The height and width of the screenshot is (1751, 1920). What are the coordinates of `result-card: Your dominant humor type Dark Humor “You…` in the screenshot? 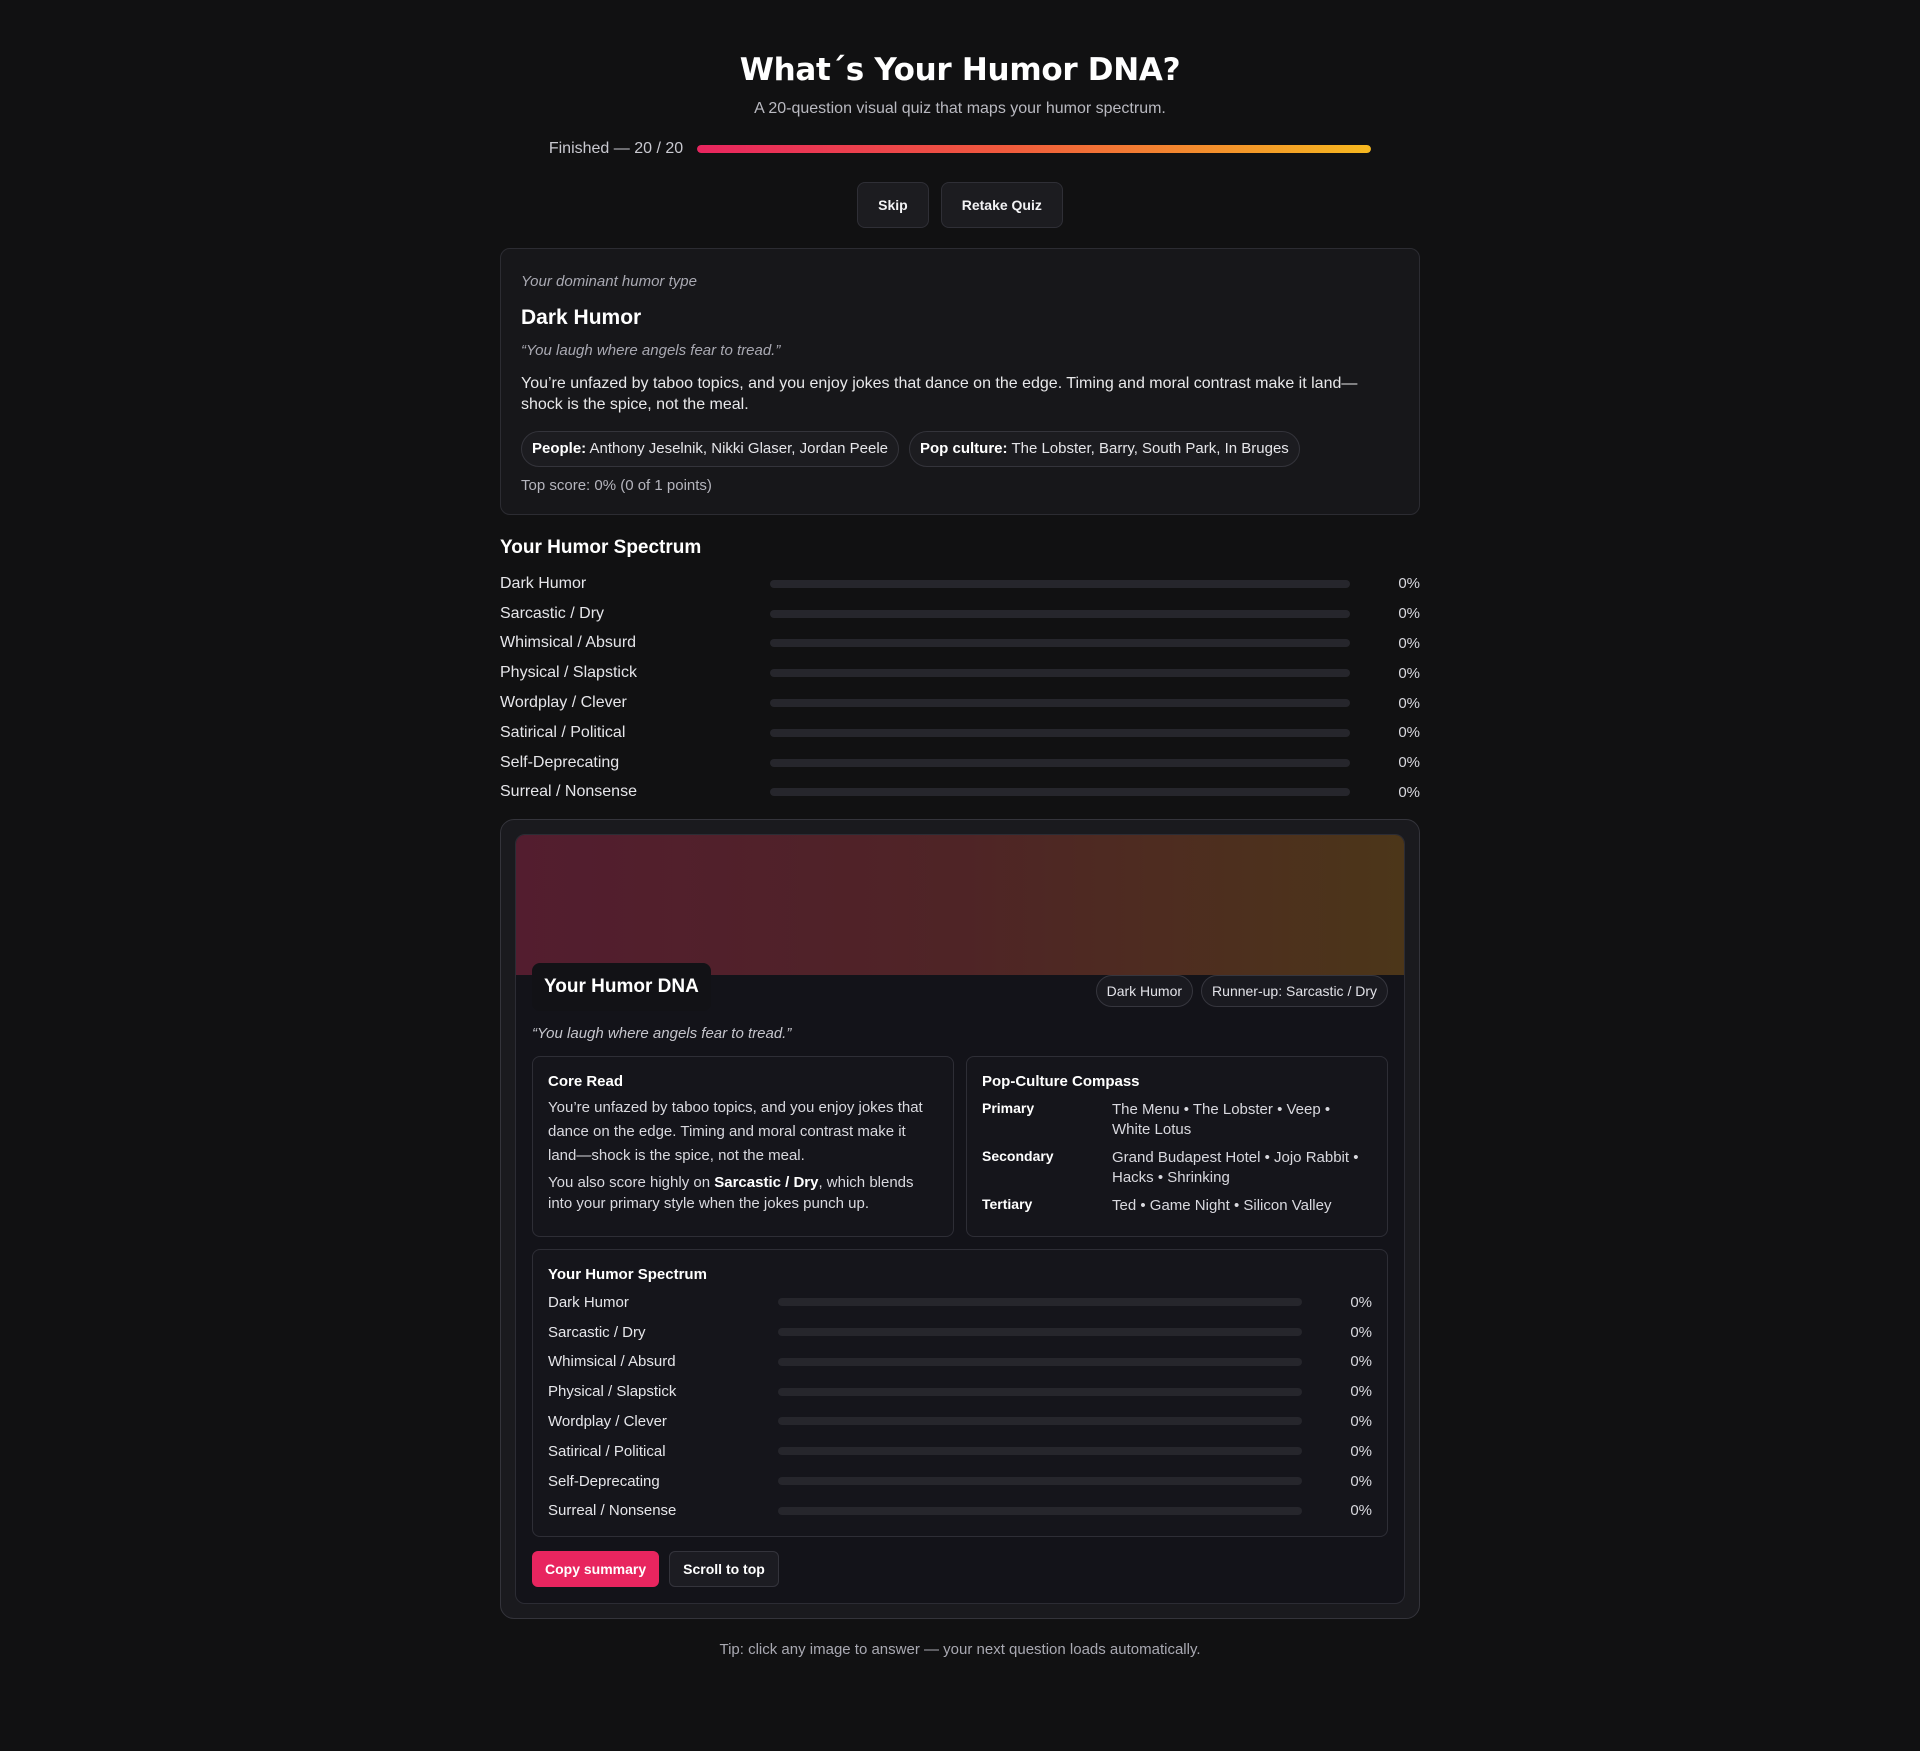 It's located at (960, 381).